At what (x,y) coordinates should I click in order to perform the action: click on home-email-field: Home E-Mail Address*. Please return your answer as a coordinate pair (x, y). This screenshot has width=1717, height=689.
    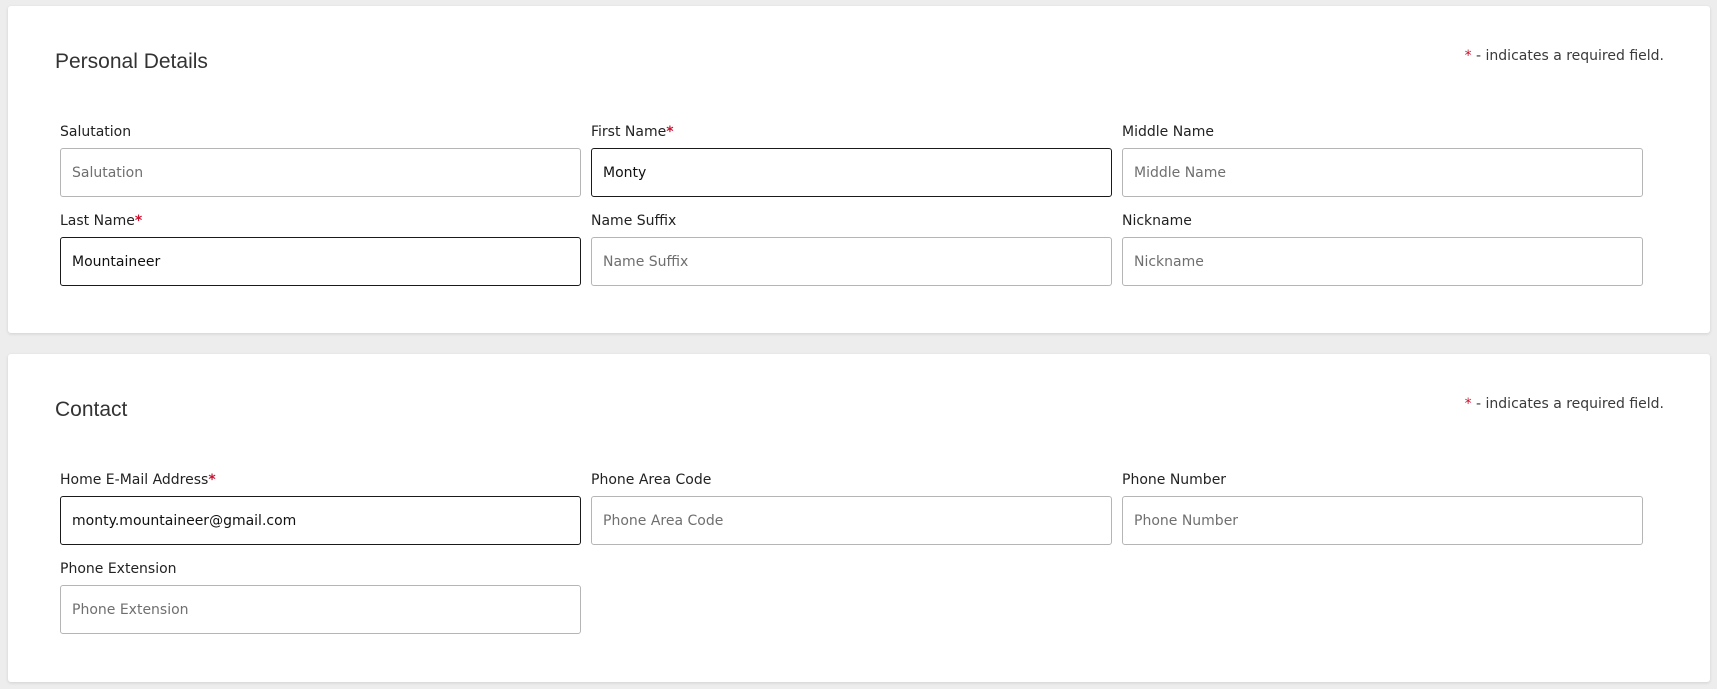
    Looking at the image, I should click on (320, 508).